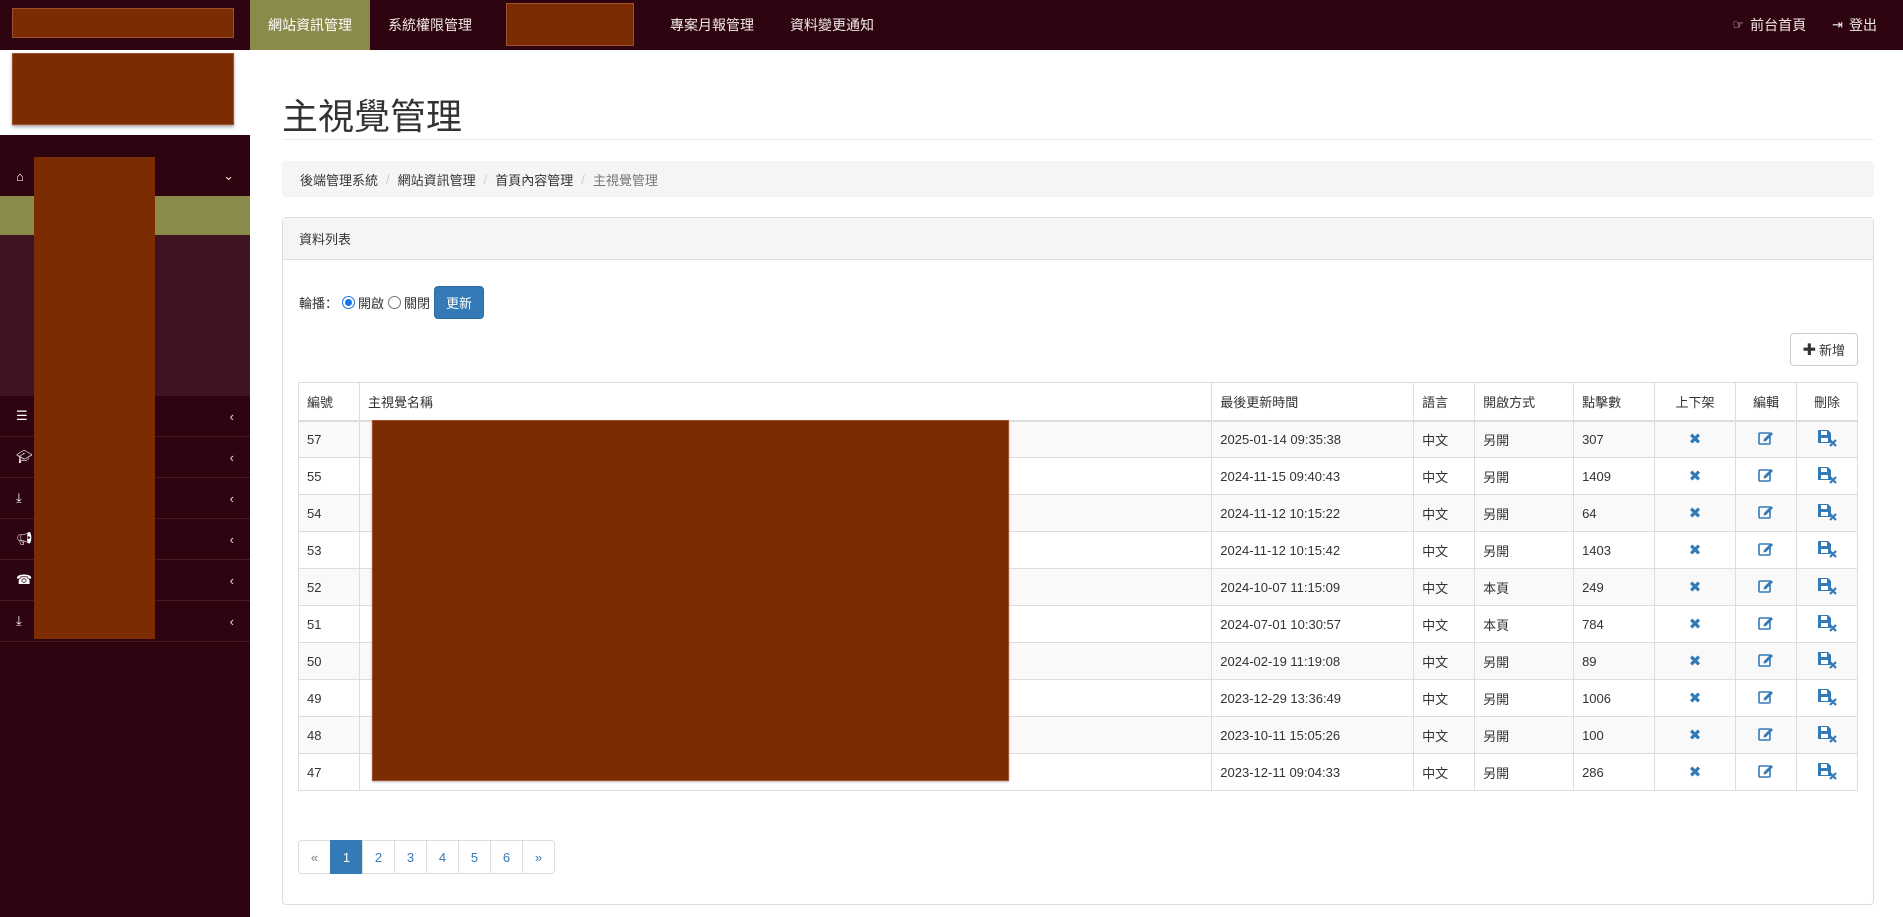 The image size is (1903, 917). I want to click on cell-clicks: 249, so click(1614, 587).